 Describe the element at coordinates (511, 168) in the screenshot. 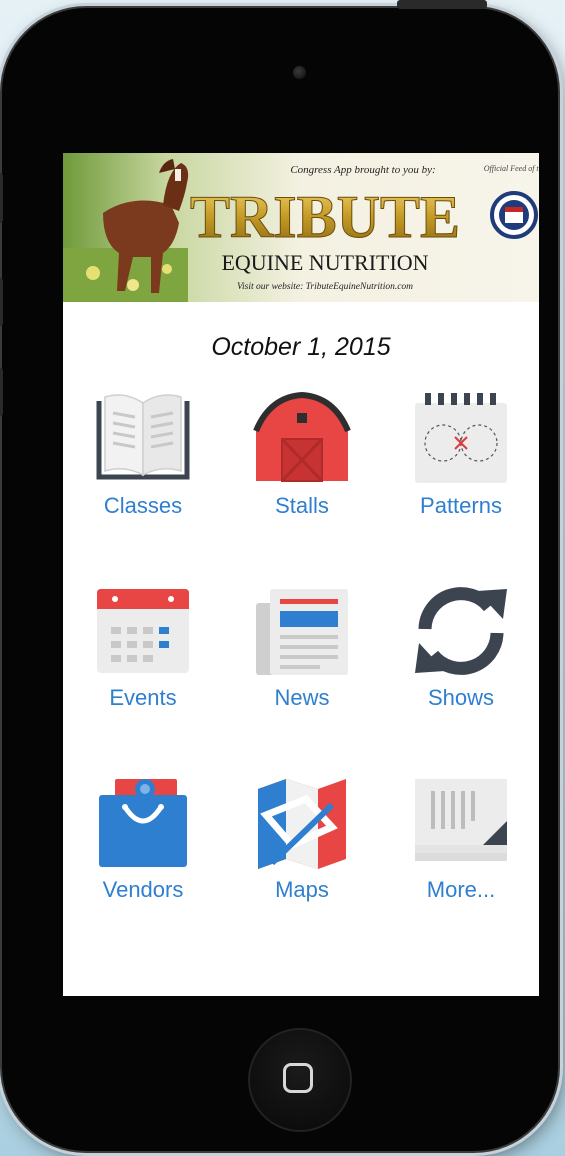

I see `official-feed-text: Official Feed of the` at that location.